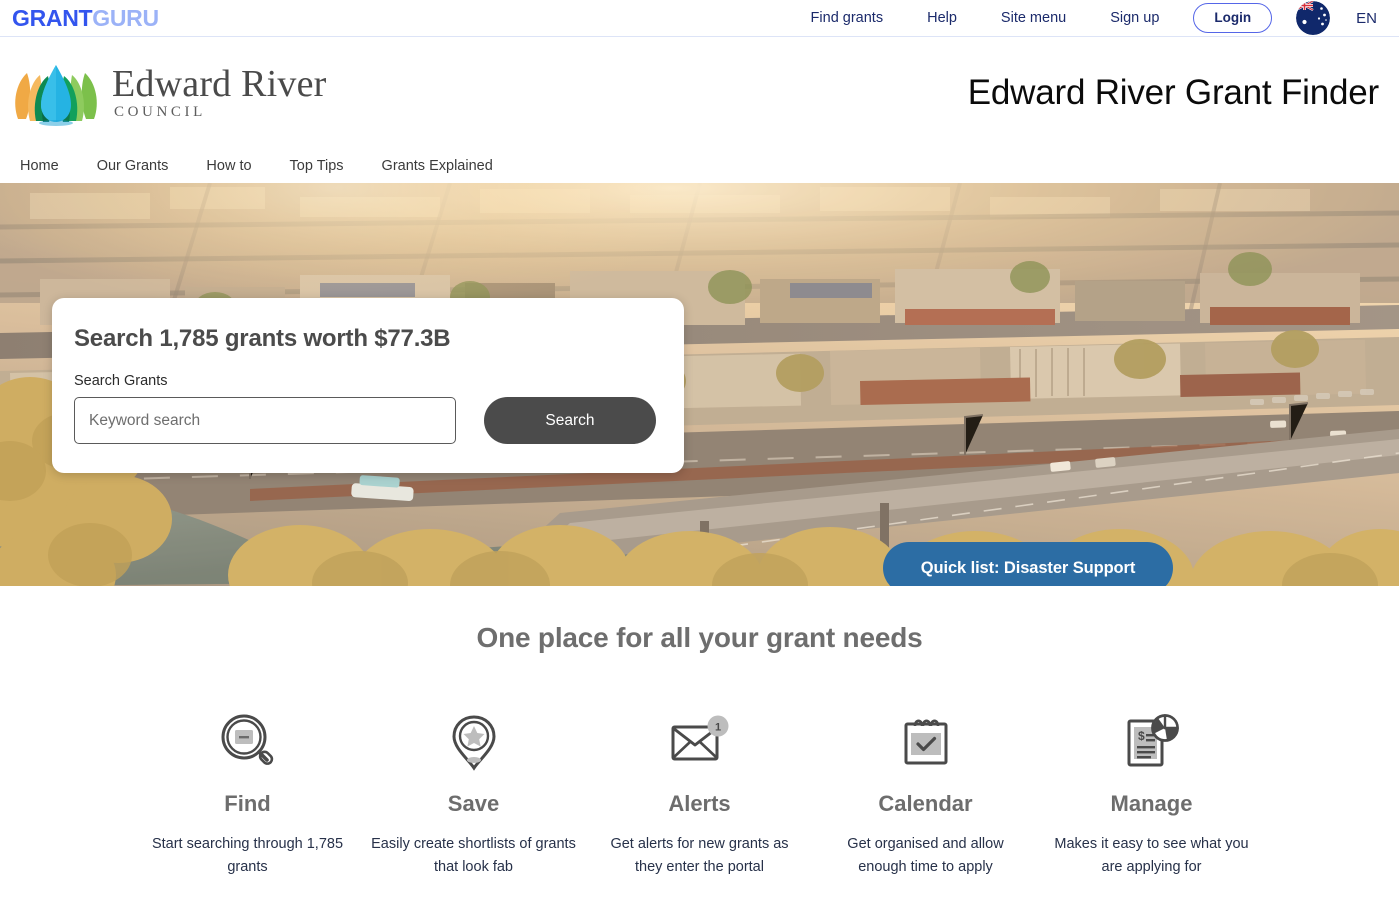 The image size is (1399, 914). Describe the element at coordinates (925, 803) in the screenshot. I see `feature-title-calendar: Calendar` at that location.